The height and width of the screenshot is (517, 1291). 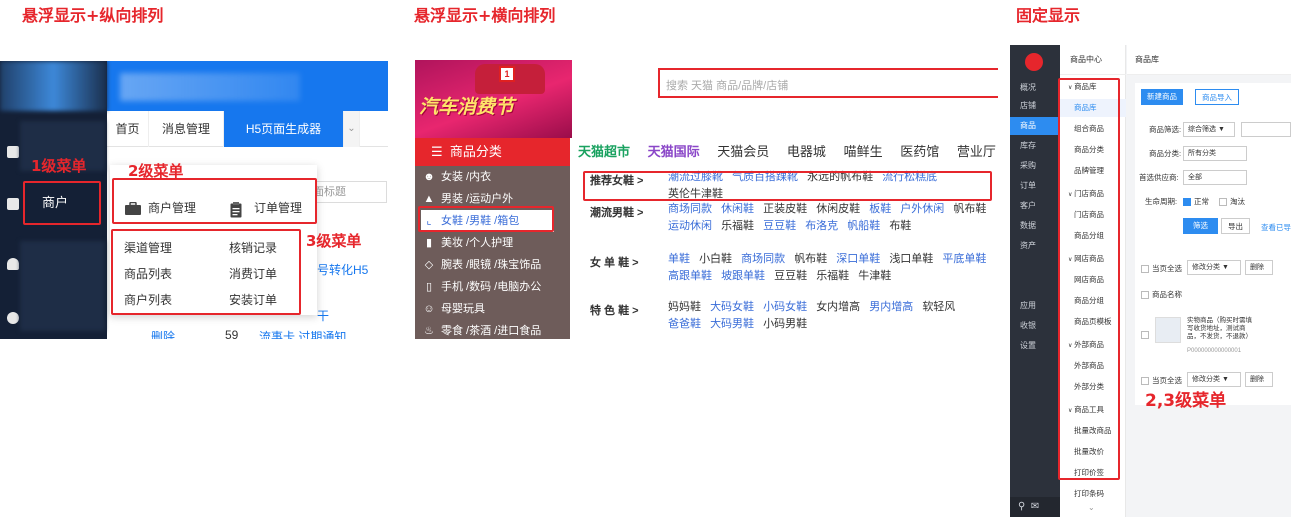 I want to click on lifecycle-obsolete-checkbox: 淘汰, so click(x=1232, y=201).